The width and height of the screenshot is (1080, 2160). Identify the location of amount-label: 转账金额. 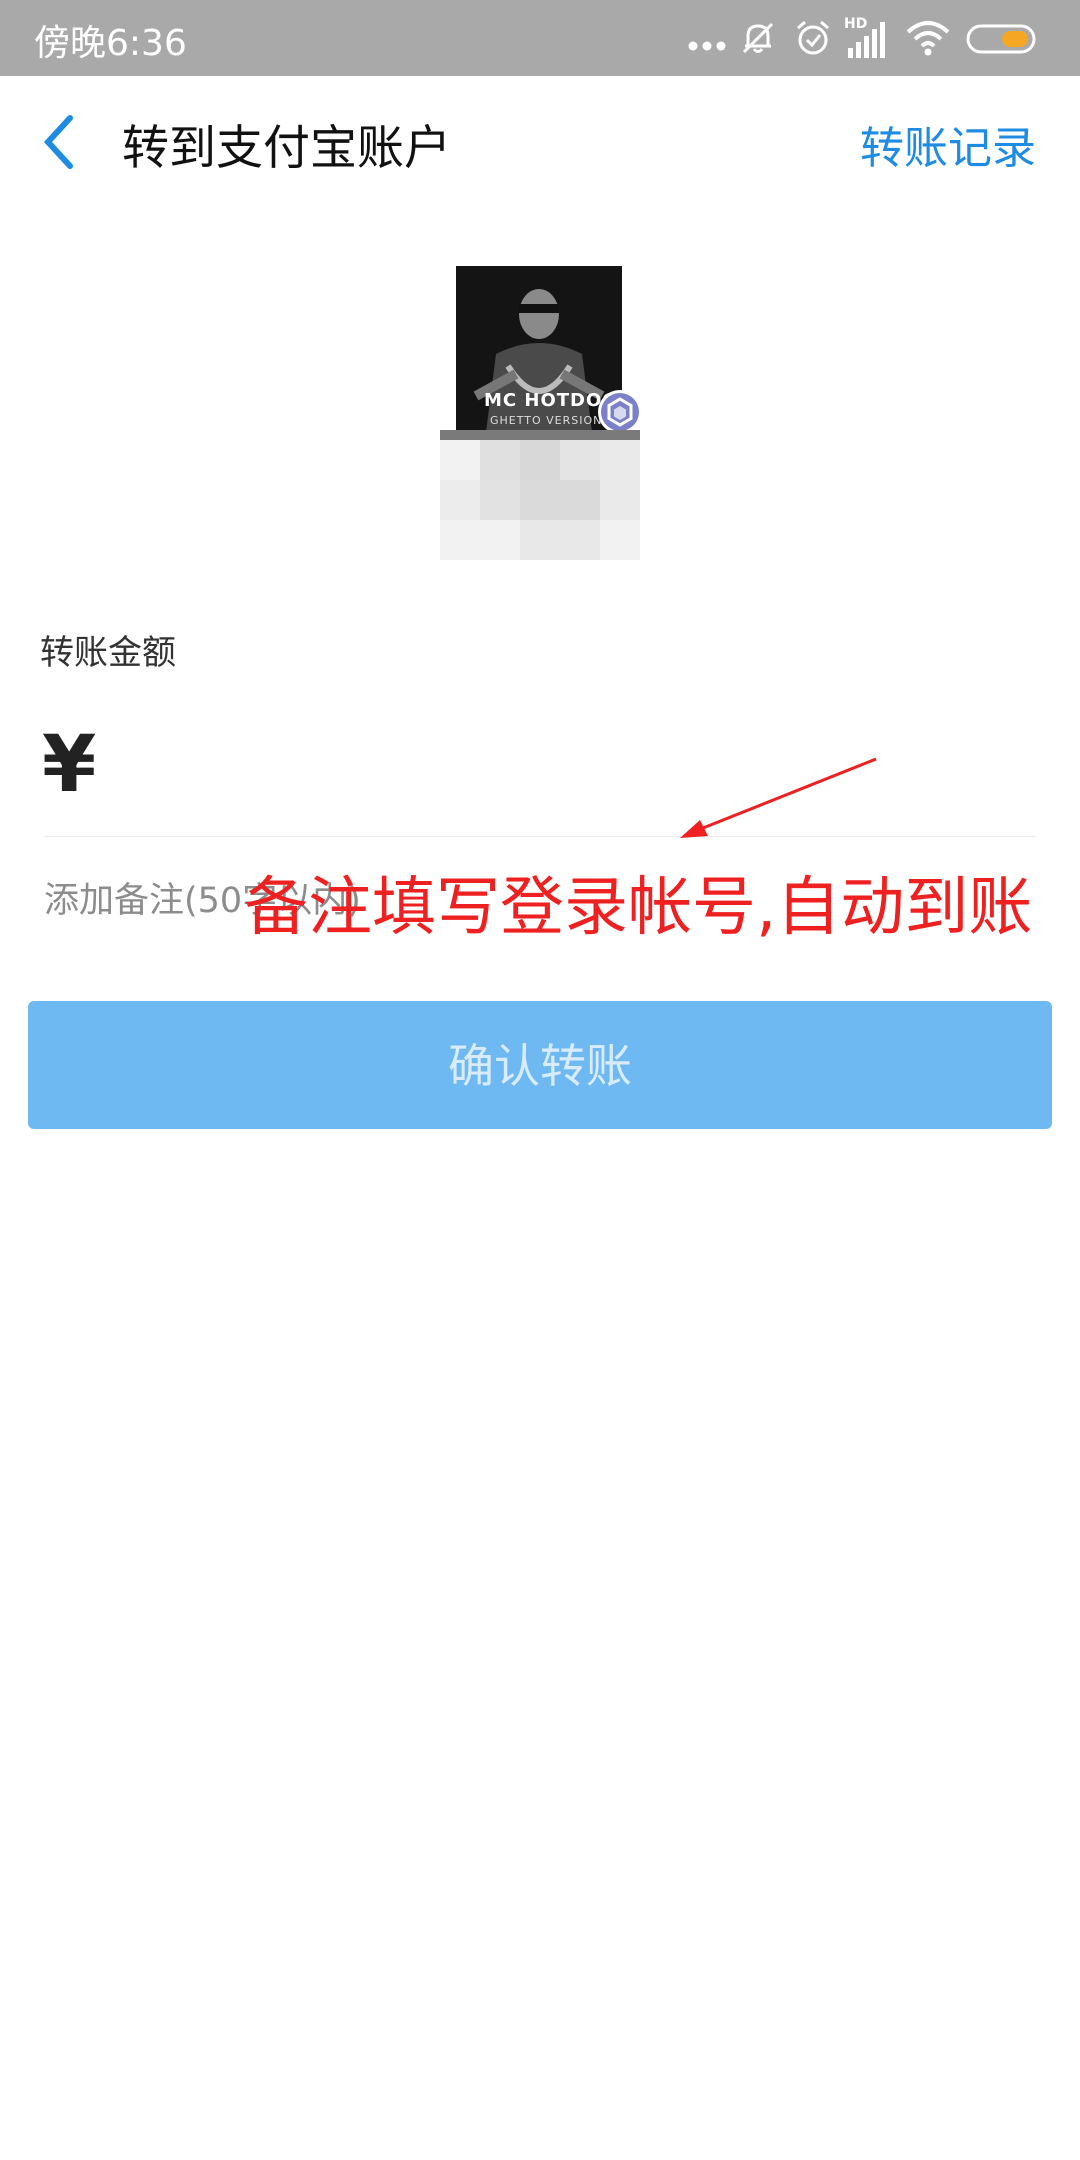
(108, 653).